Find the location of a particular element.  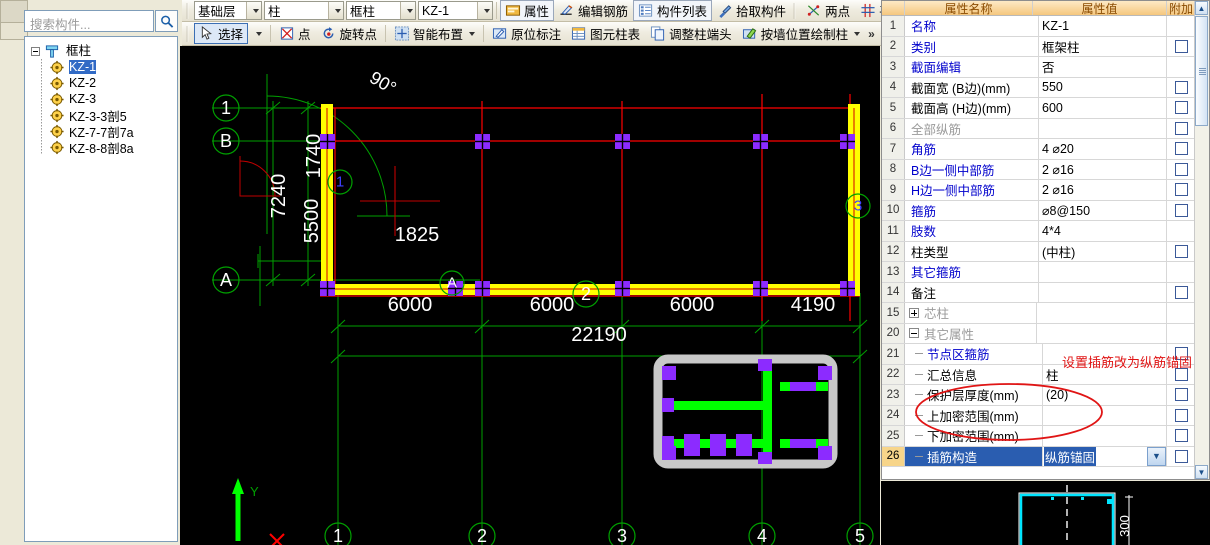

tree-item-0: KZ-1 is located at coordinates (103, 67).